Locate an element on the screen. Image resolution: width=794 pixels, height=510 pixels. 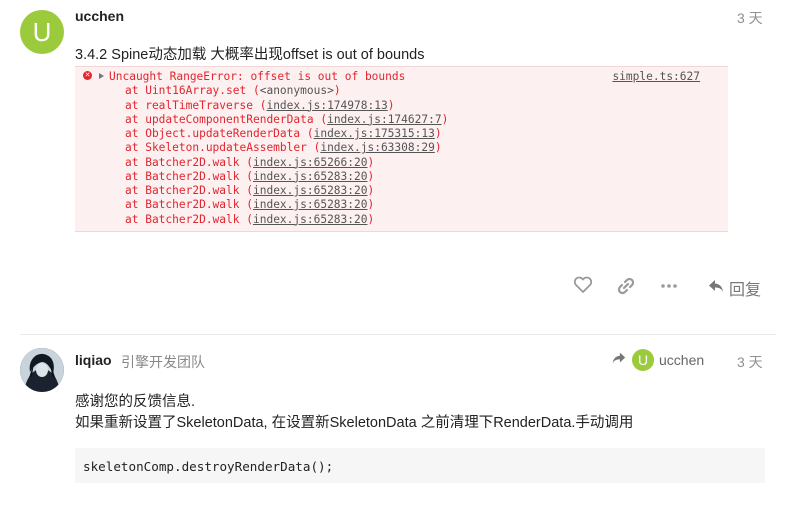
post-divider is located at coordinates (398, 334).